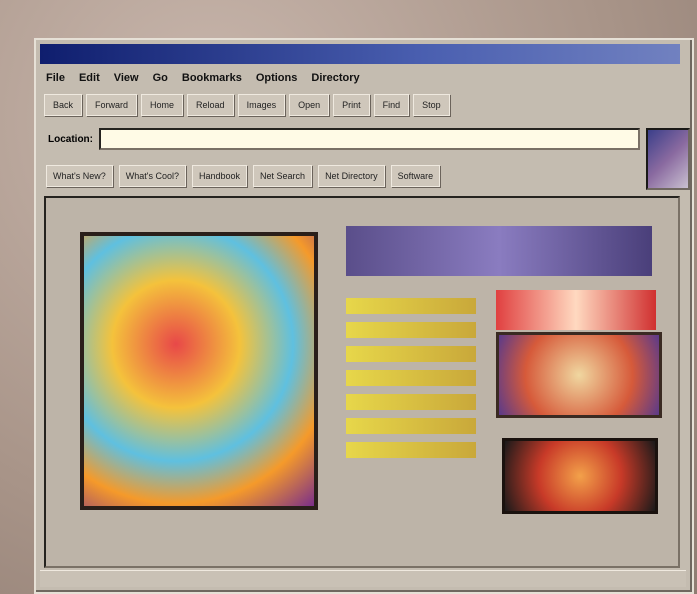  What do you see at coordinates (89, 78) in the screenshot?
I see `menu-edit: Edit` at bounding box center [89, 78].